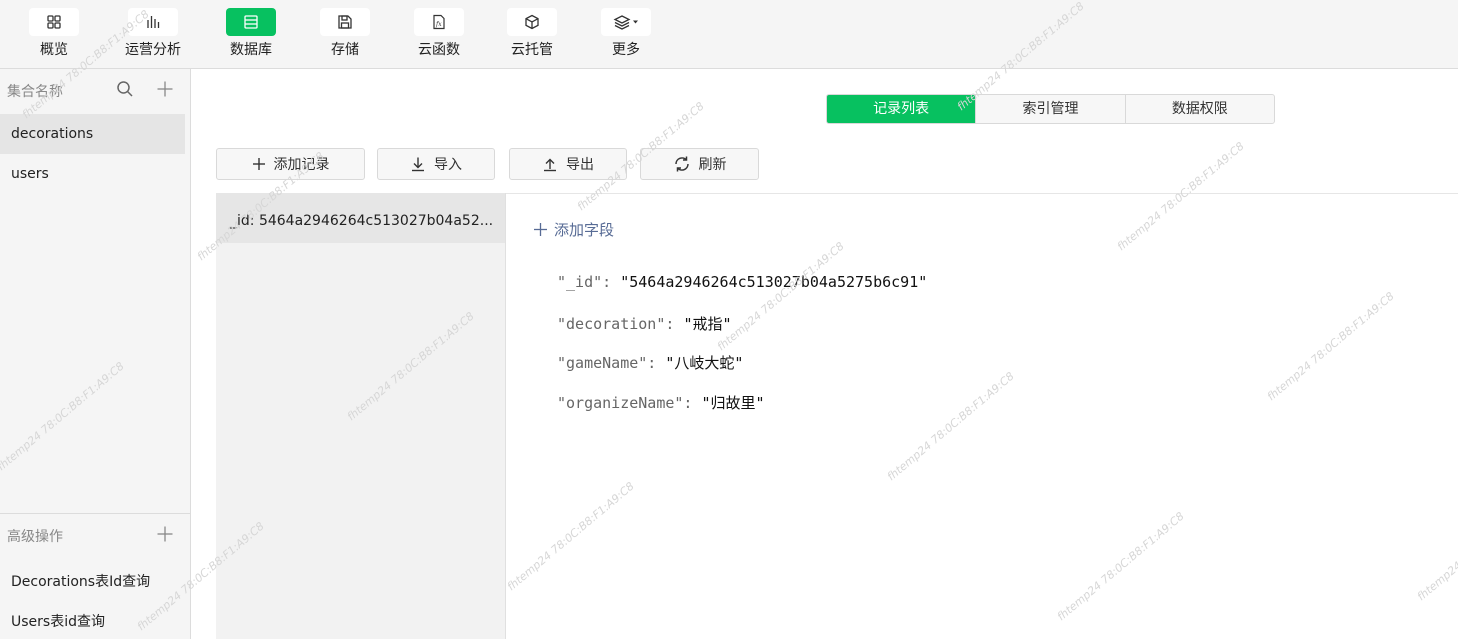 The width and height of the screenshot is (1458, 639). I want to click on export-button: 导出, so click(568, 164).